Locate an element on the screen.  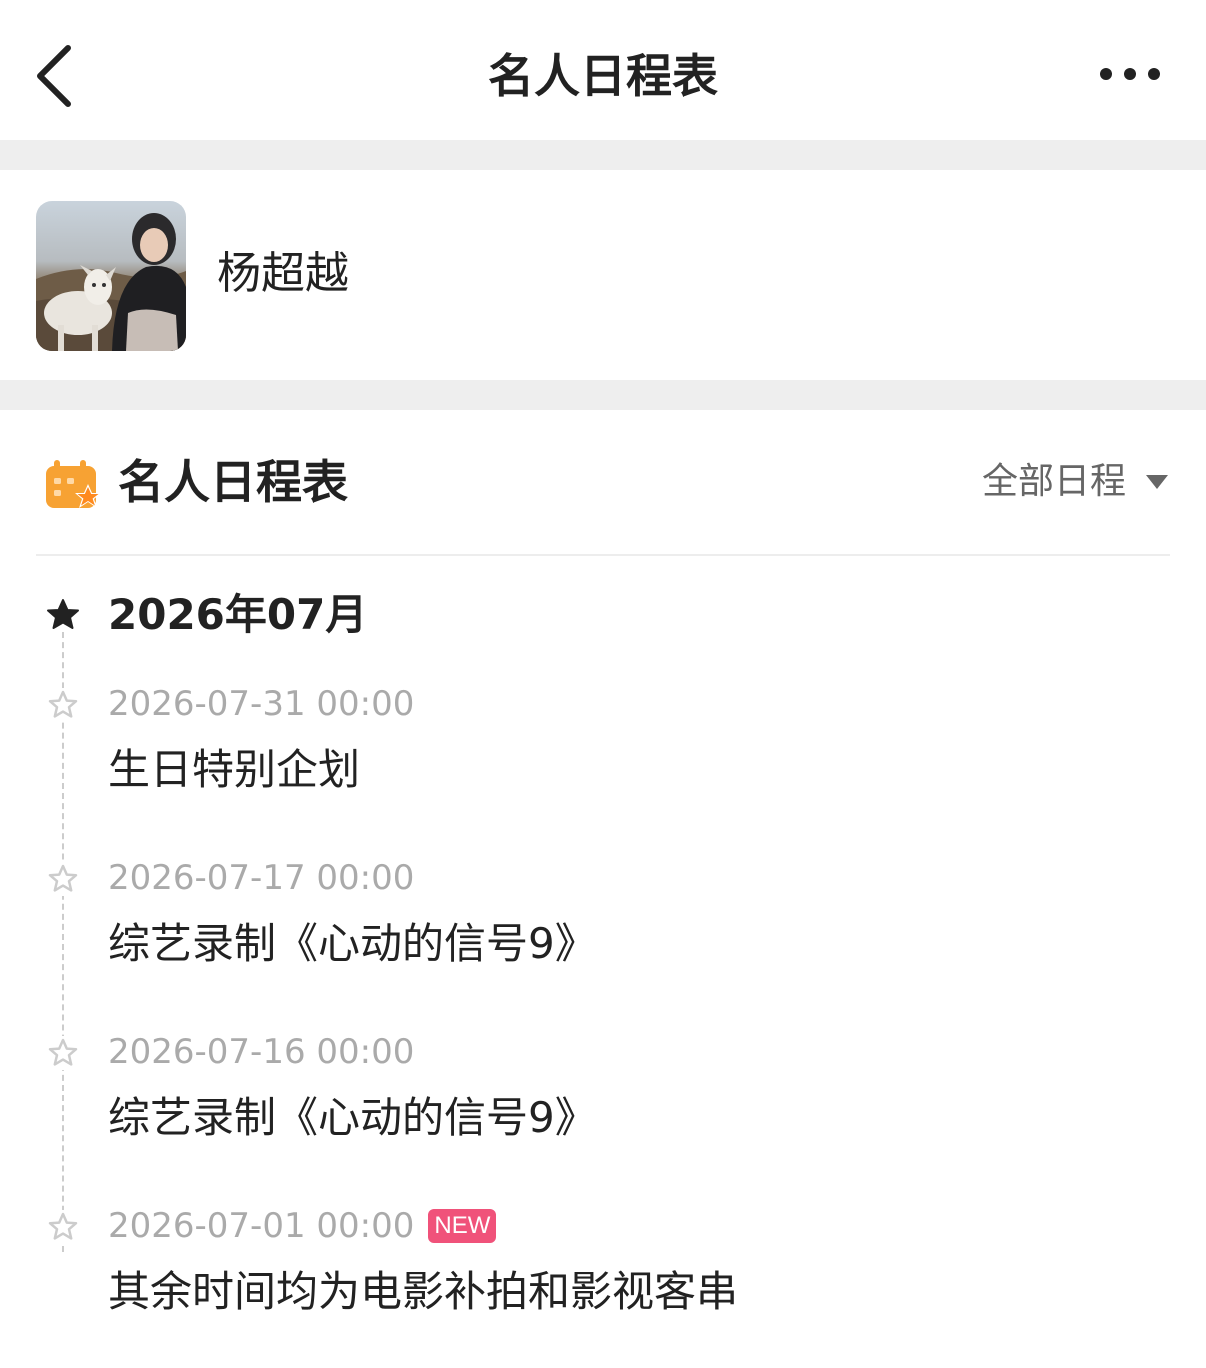
event-time-row: 2026-07-31 00:00 is located at coordinates (261, 704).